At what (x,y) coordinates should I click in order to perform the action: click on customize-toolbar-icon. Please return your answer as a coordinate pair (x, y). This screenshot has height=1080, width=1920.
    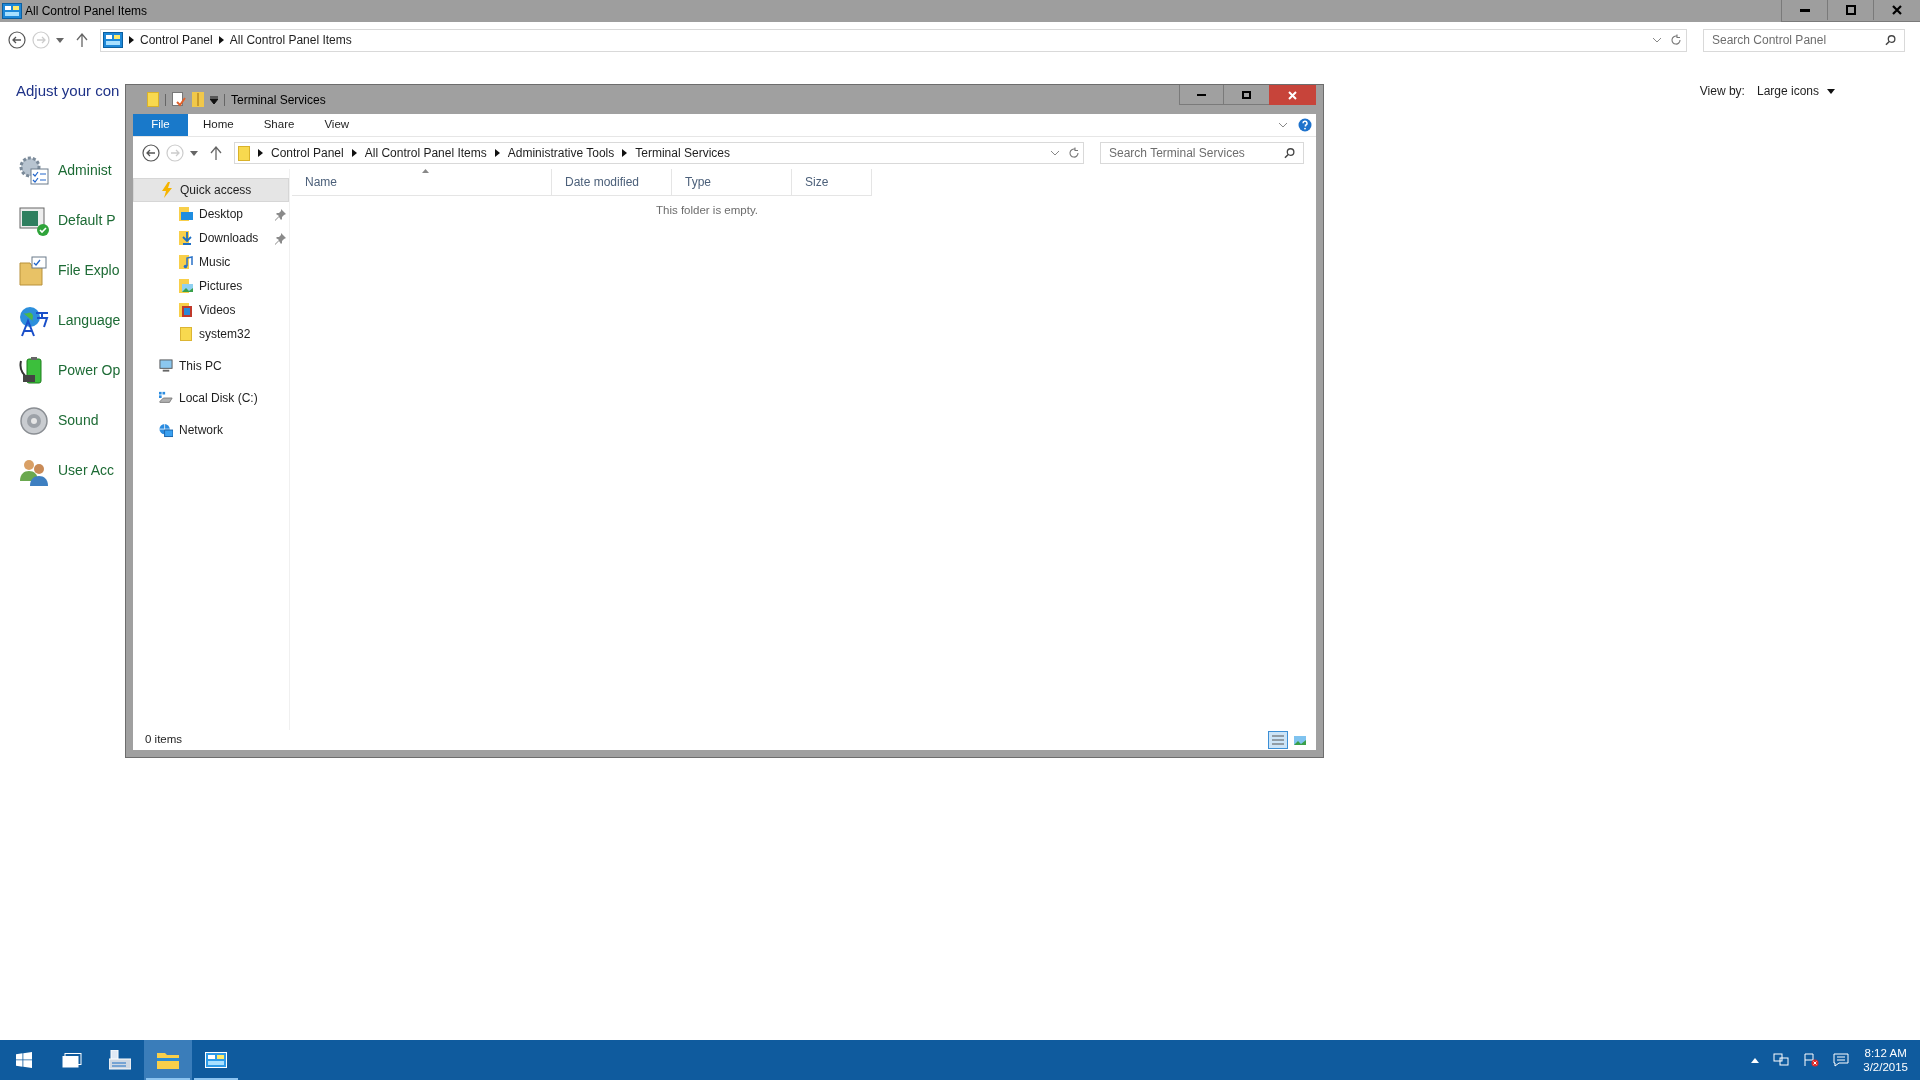
    Looking at the image, I should click on (214, 99).